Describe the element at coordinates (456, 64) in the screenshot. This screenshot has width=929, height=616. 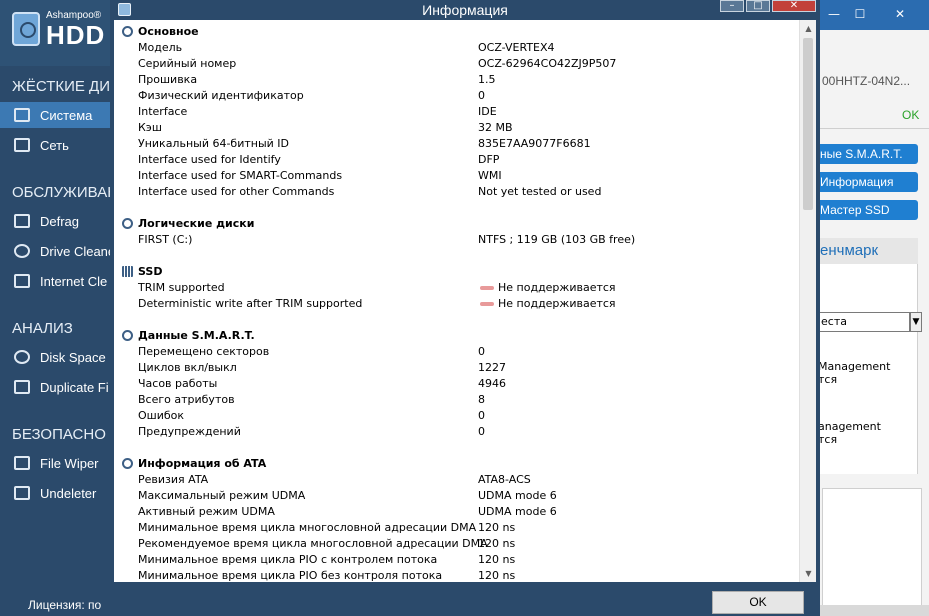
I see `info-row: Серийный номер OCZ-62964CO42ZJ9P507` at that location.